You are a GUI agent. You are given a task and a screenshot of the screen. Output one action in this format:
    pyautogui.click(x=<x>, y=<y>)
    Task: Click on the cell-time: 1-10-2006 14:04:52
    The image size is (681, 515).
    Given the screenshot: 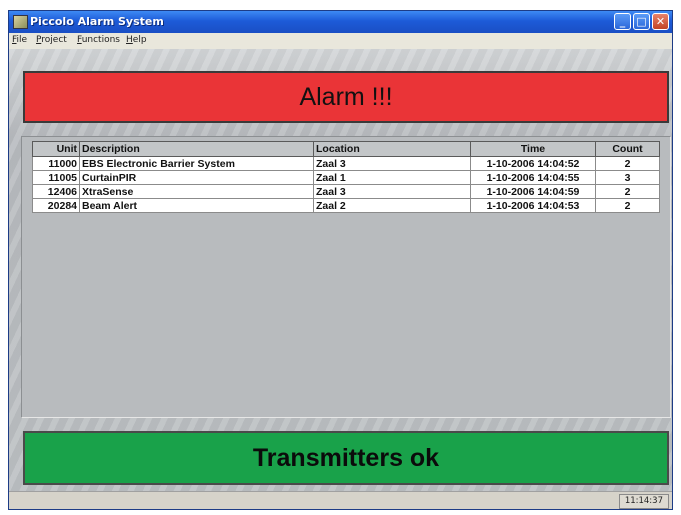 What is the action you would take?
    pyautogui.click(x=533, y=163)
    